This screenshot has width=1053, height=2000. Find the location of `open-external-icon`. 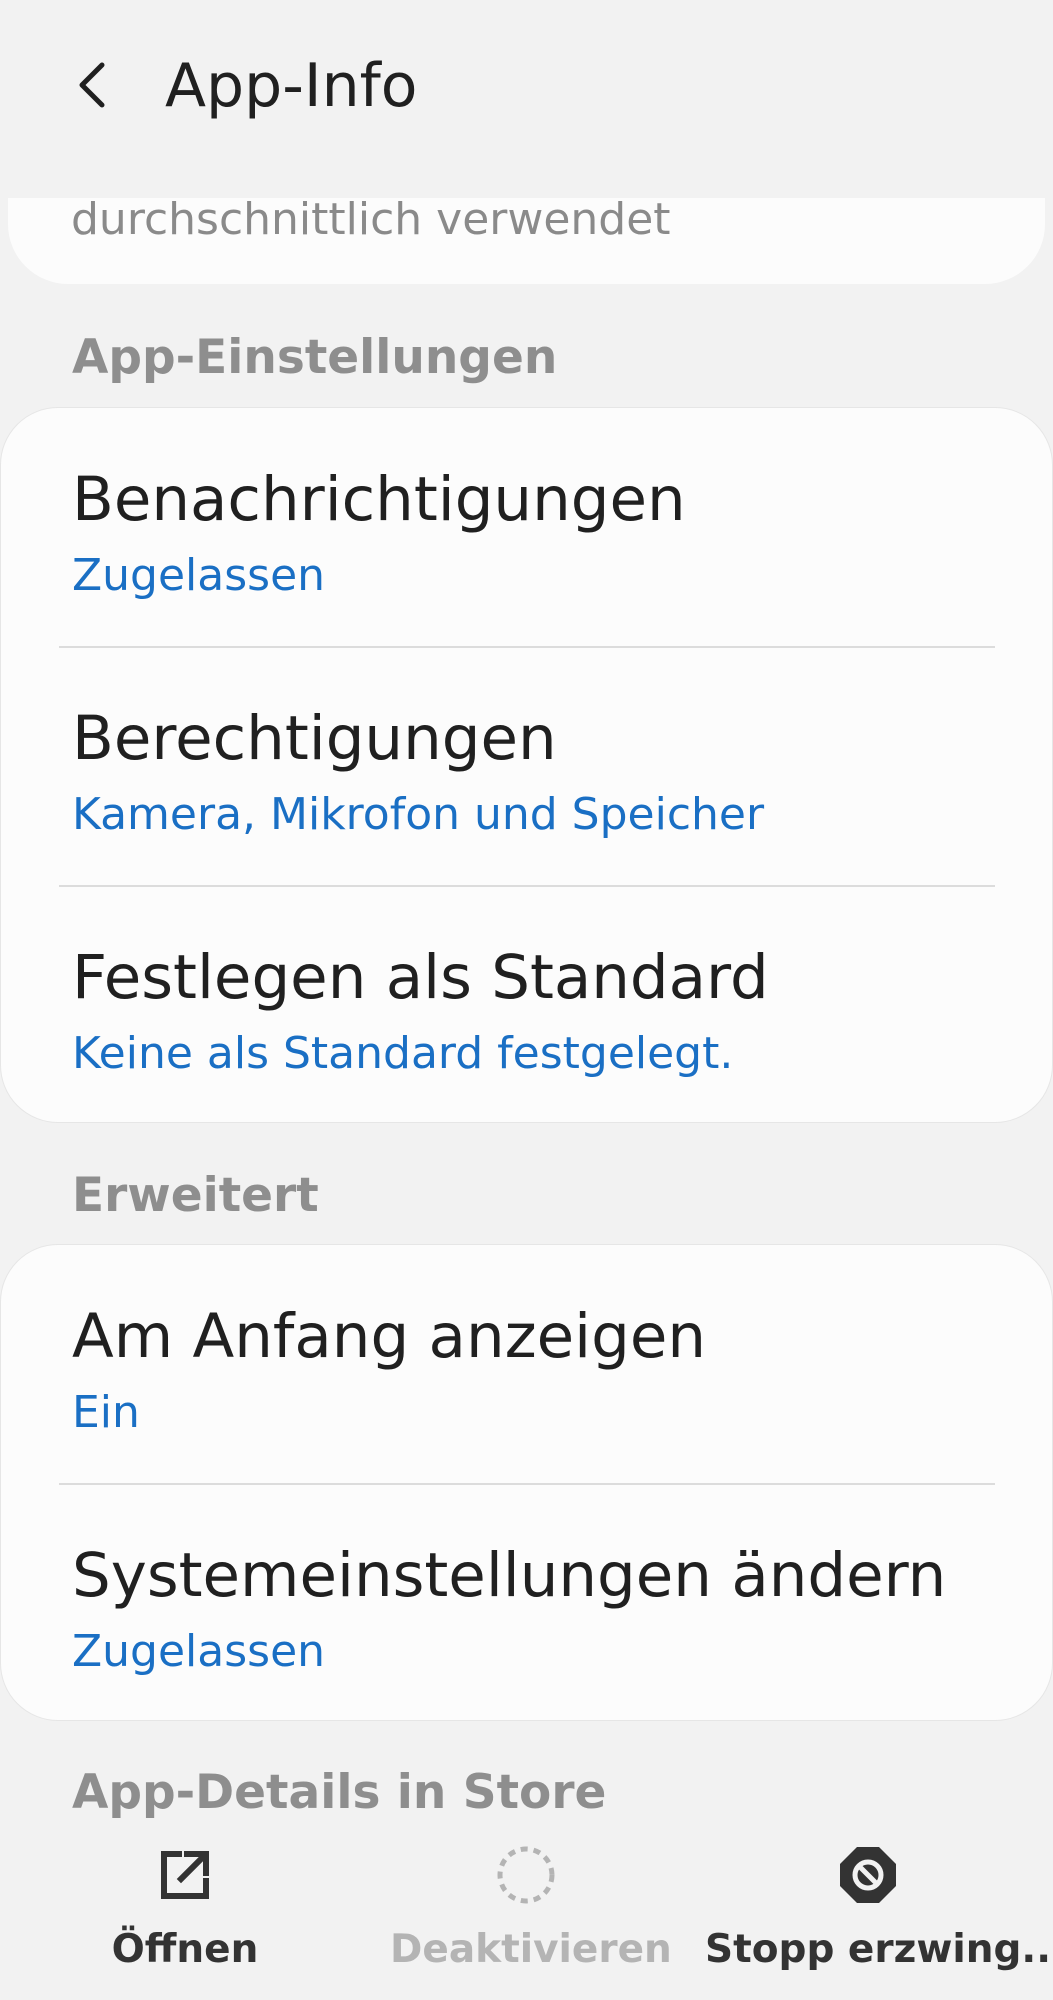

open-external-icon is located at coordinates (185, 1875).